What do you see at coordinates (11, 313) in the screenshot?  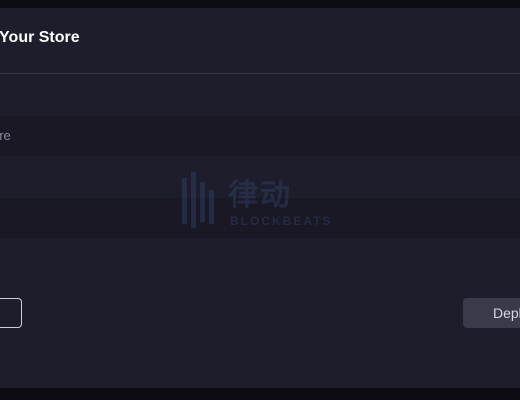 I see `cancel-button` at bounding box center [11, 313].